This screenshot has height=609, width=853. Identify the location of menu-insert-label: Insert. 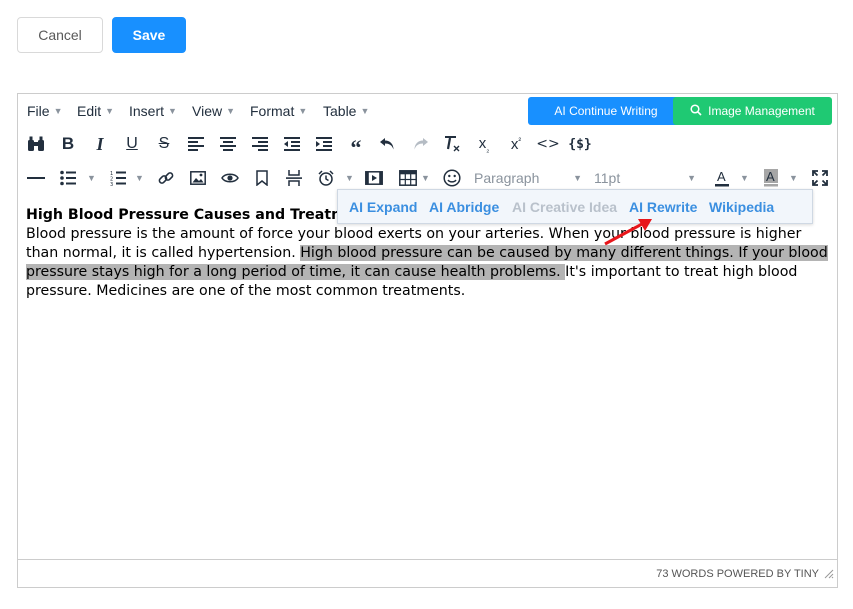
(147, 111).